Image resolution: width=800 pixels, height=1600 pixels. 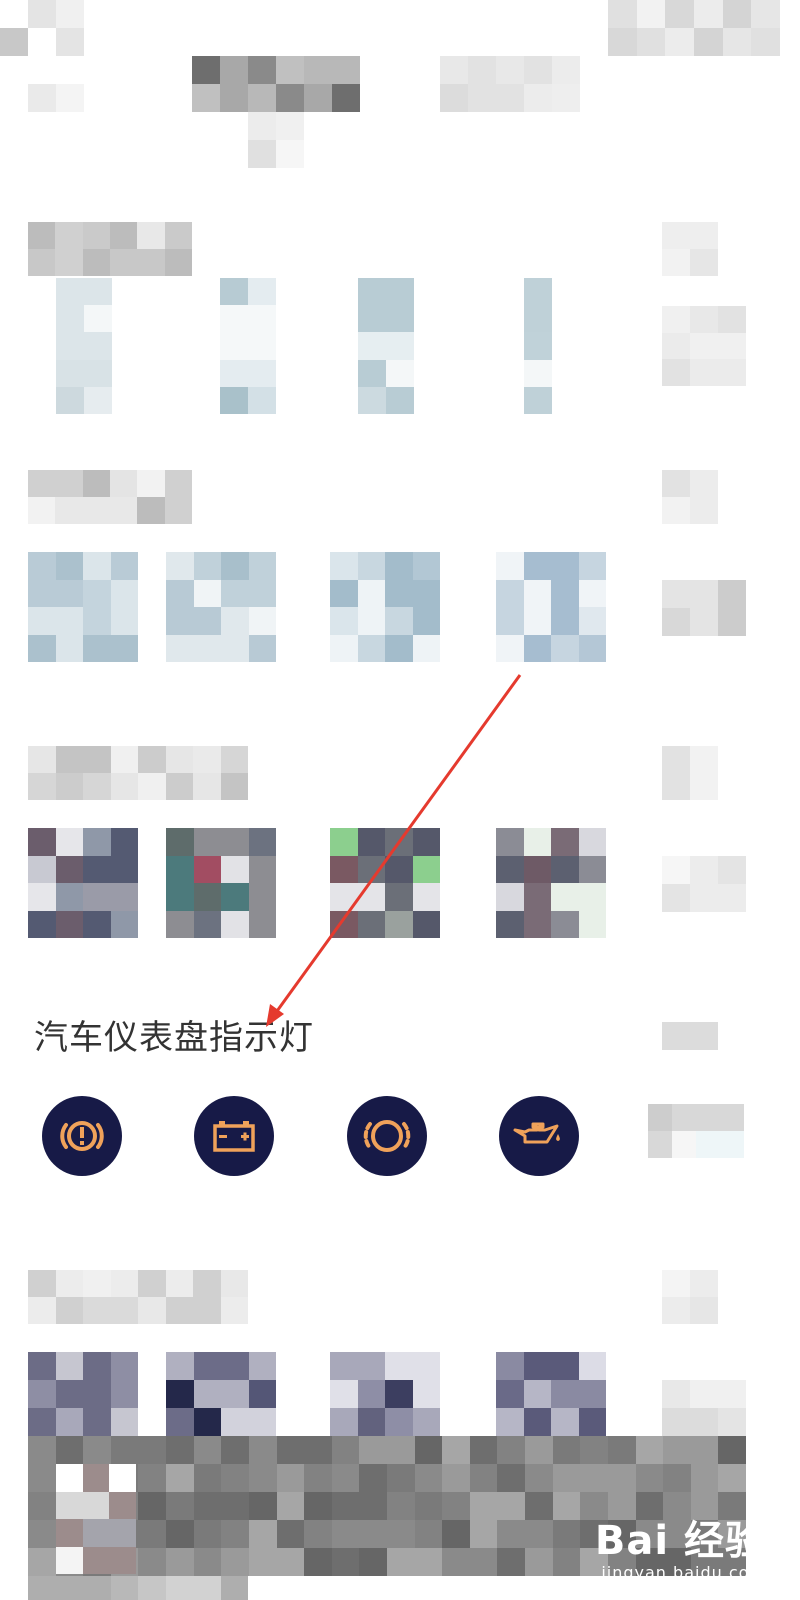 What do you see at coordinates (394, 850) in the screenshot?
I see `annotation-arrow` at bounding box center [394, 850].